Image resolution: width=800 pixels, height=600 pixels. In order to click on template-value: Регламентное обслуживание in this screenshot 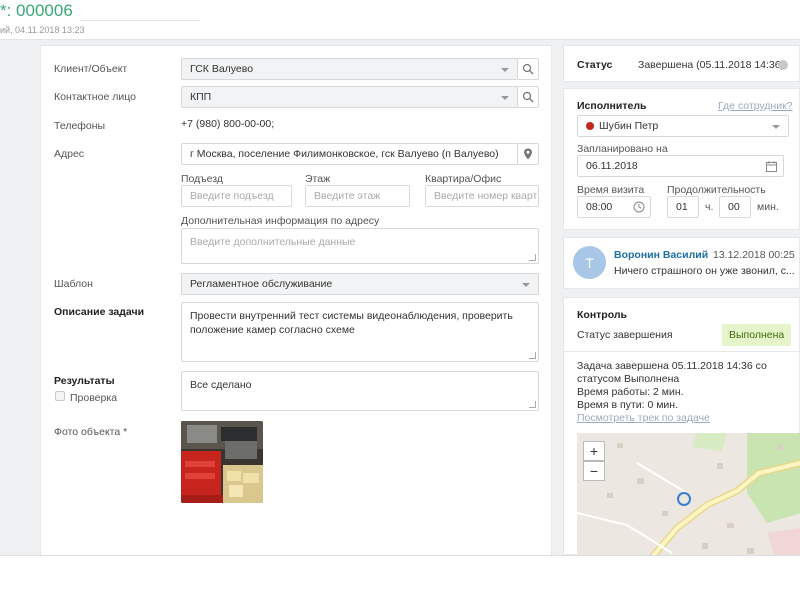, I will do `click(261, 284)`.